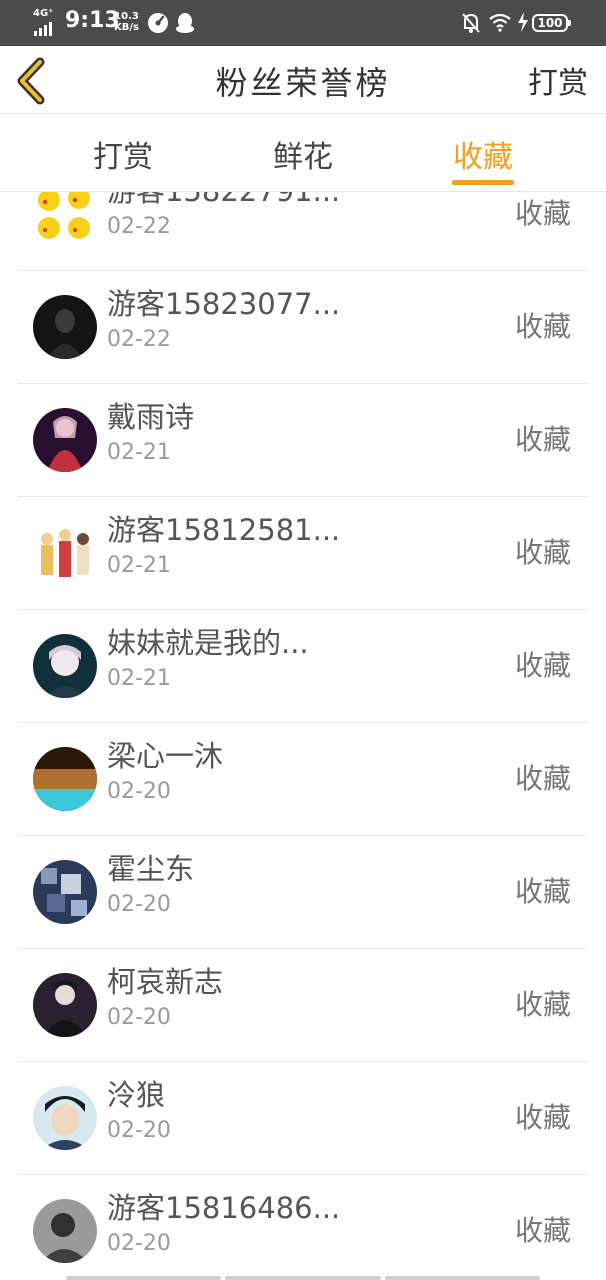 This screenshot has height=1280, width=606. Describe the element at coordinates (43, 13) in the screenshot. I see `network-type: 4G⁺` at that location.